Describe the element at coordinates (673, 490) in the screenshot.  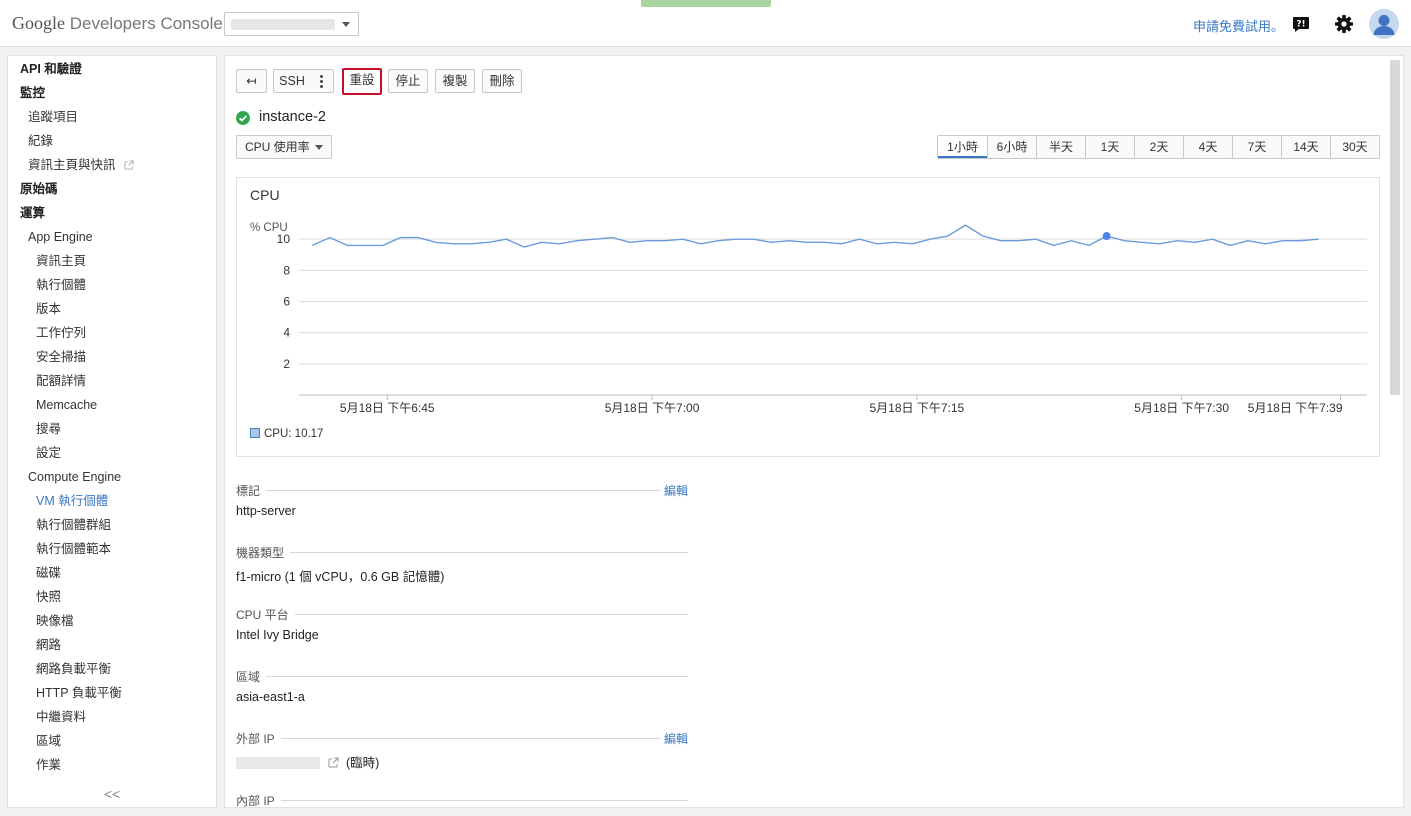
I see `edit-tags-link: 編輯` at that location.